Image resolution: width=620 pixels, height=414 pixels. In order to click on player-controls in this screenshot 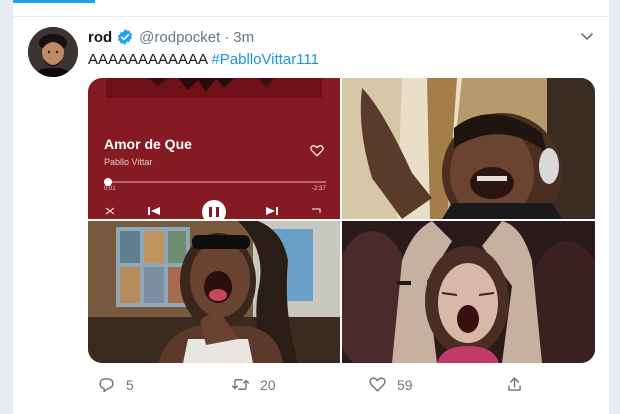, I will do `click(213, 209)`.